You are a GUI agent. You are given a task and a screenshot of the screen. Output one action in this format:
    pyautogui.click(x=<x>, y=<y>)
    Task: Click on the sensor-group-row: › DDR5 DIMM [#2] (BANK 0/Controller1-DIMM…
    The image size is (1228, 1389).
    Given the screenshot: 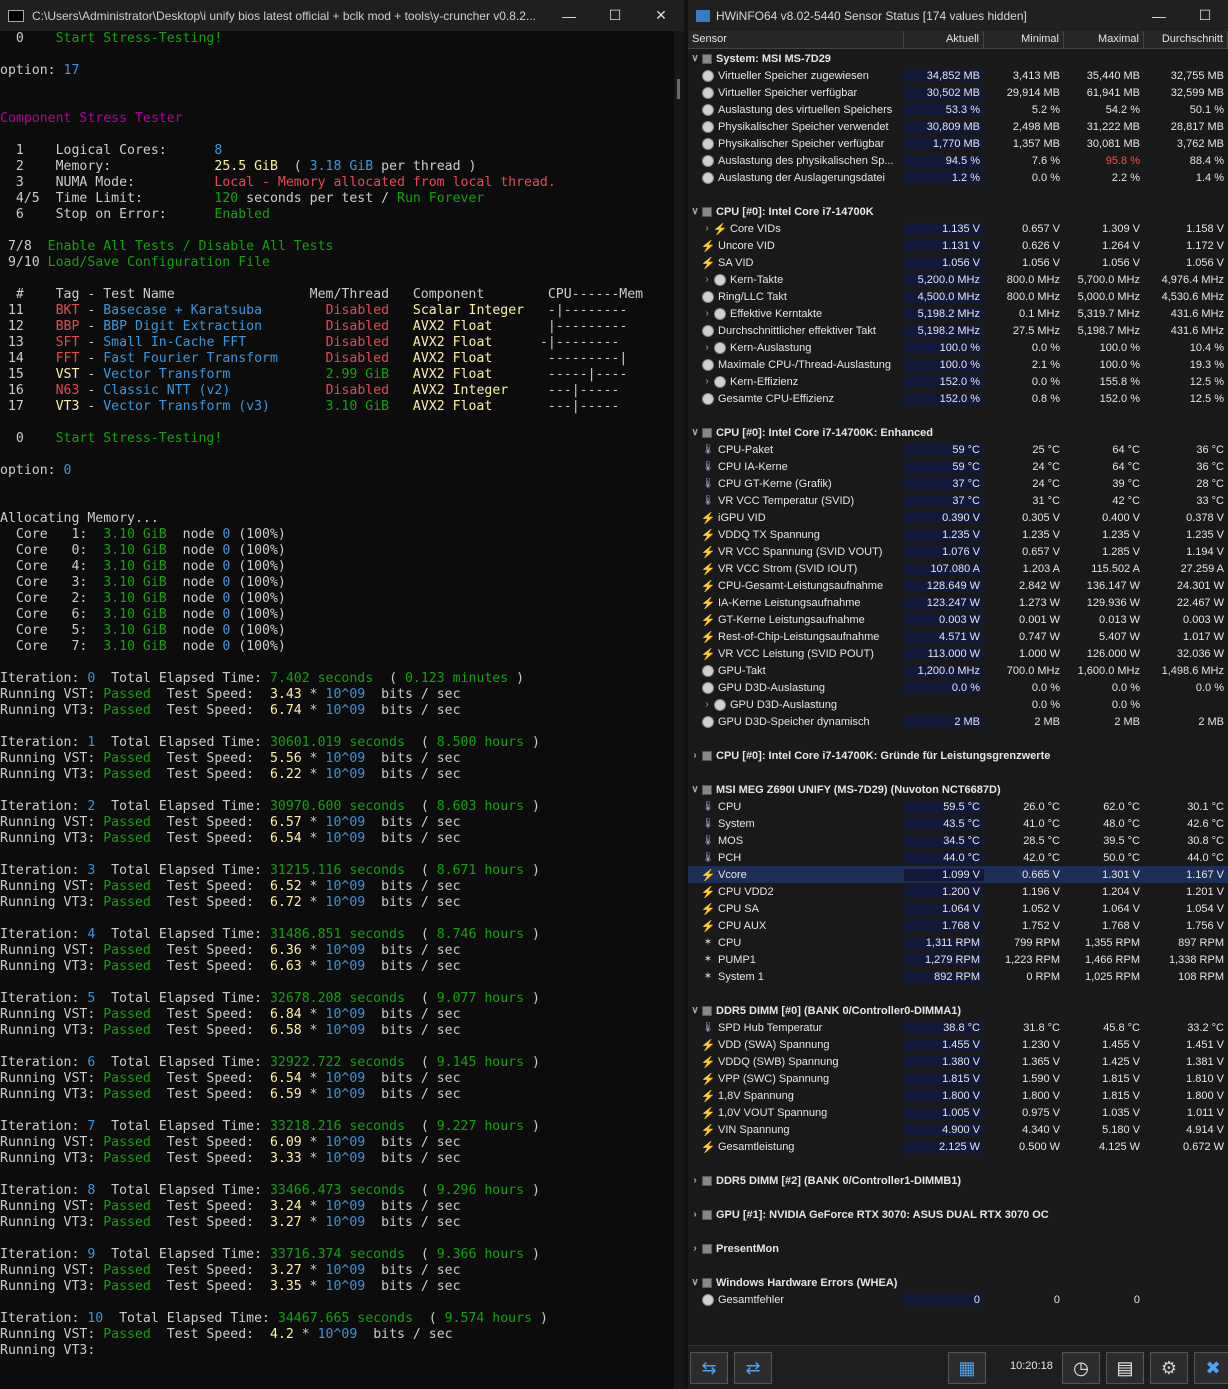 What is the action you would take?
    pyautogui.click(x=958, y=1180)
    